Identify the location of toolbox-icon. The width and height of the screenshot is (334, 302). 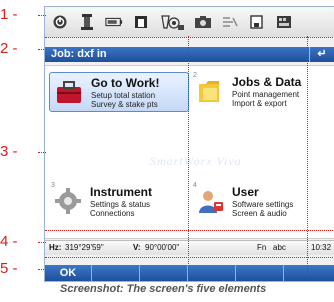
(69, 92).